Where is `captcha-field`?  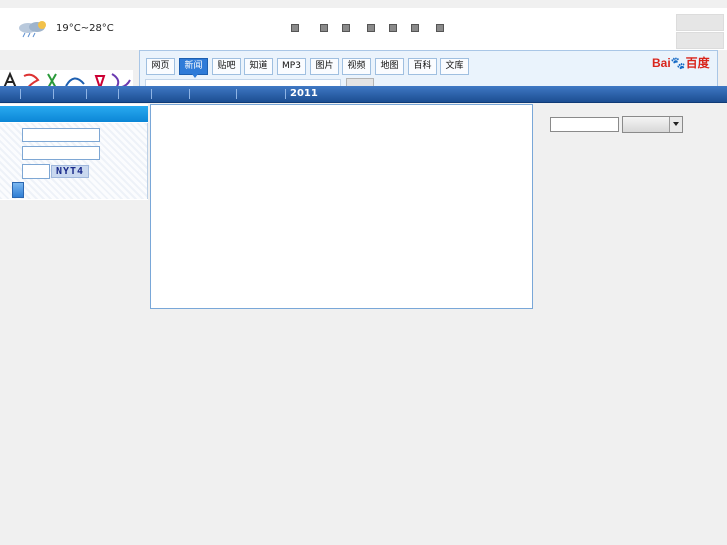
captcha-field is located at coordinates (36, 171).